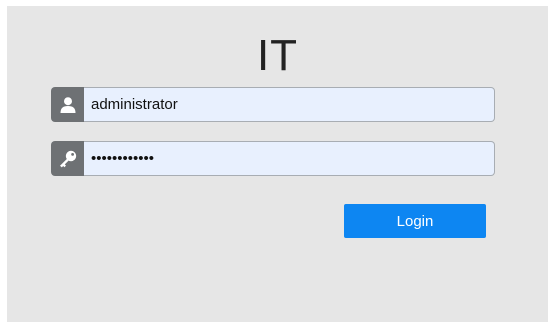 This screenshot has height=324, width=555. What do you see at coordinates (289, 104) in the screenshot?
I see `username-input` at bounding box center [289, 104].